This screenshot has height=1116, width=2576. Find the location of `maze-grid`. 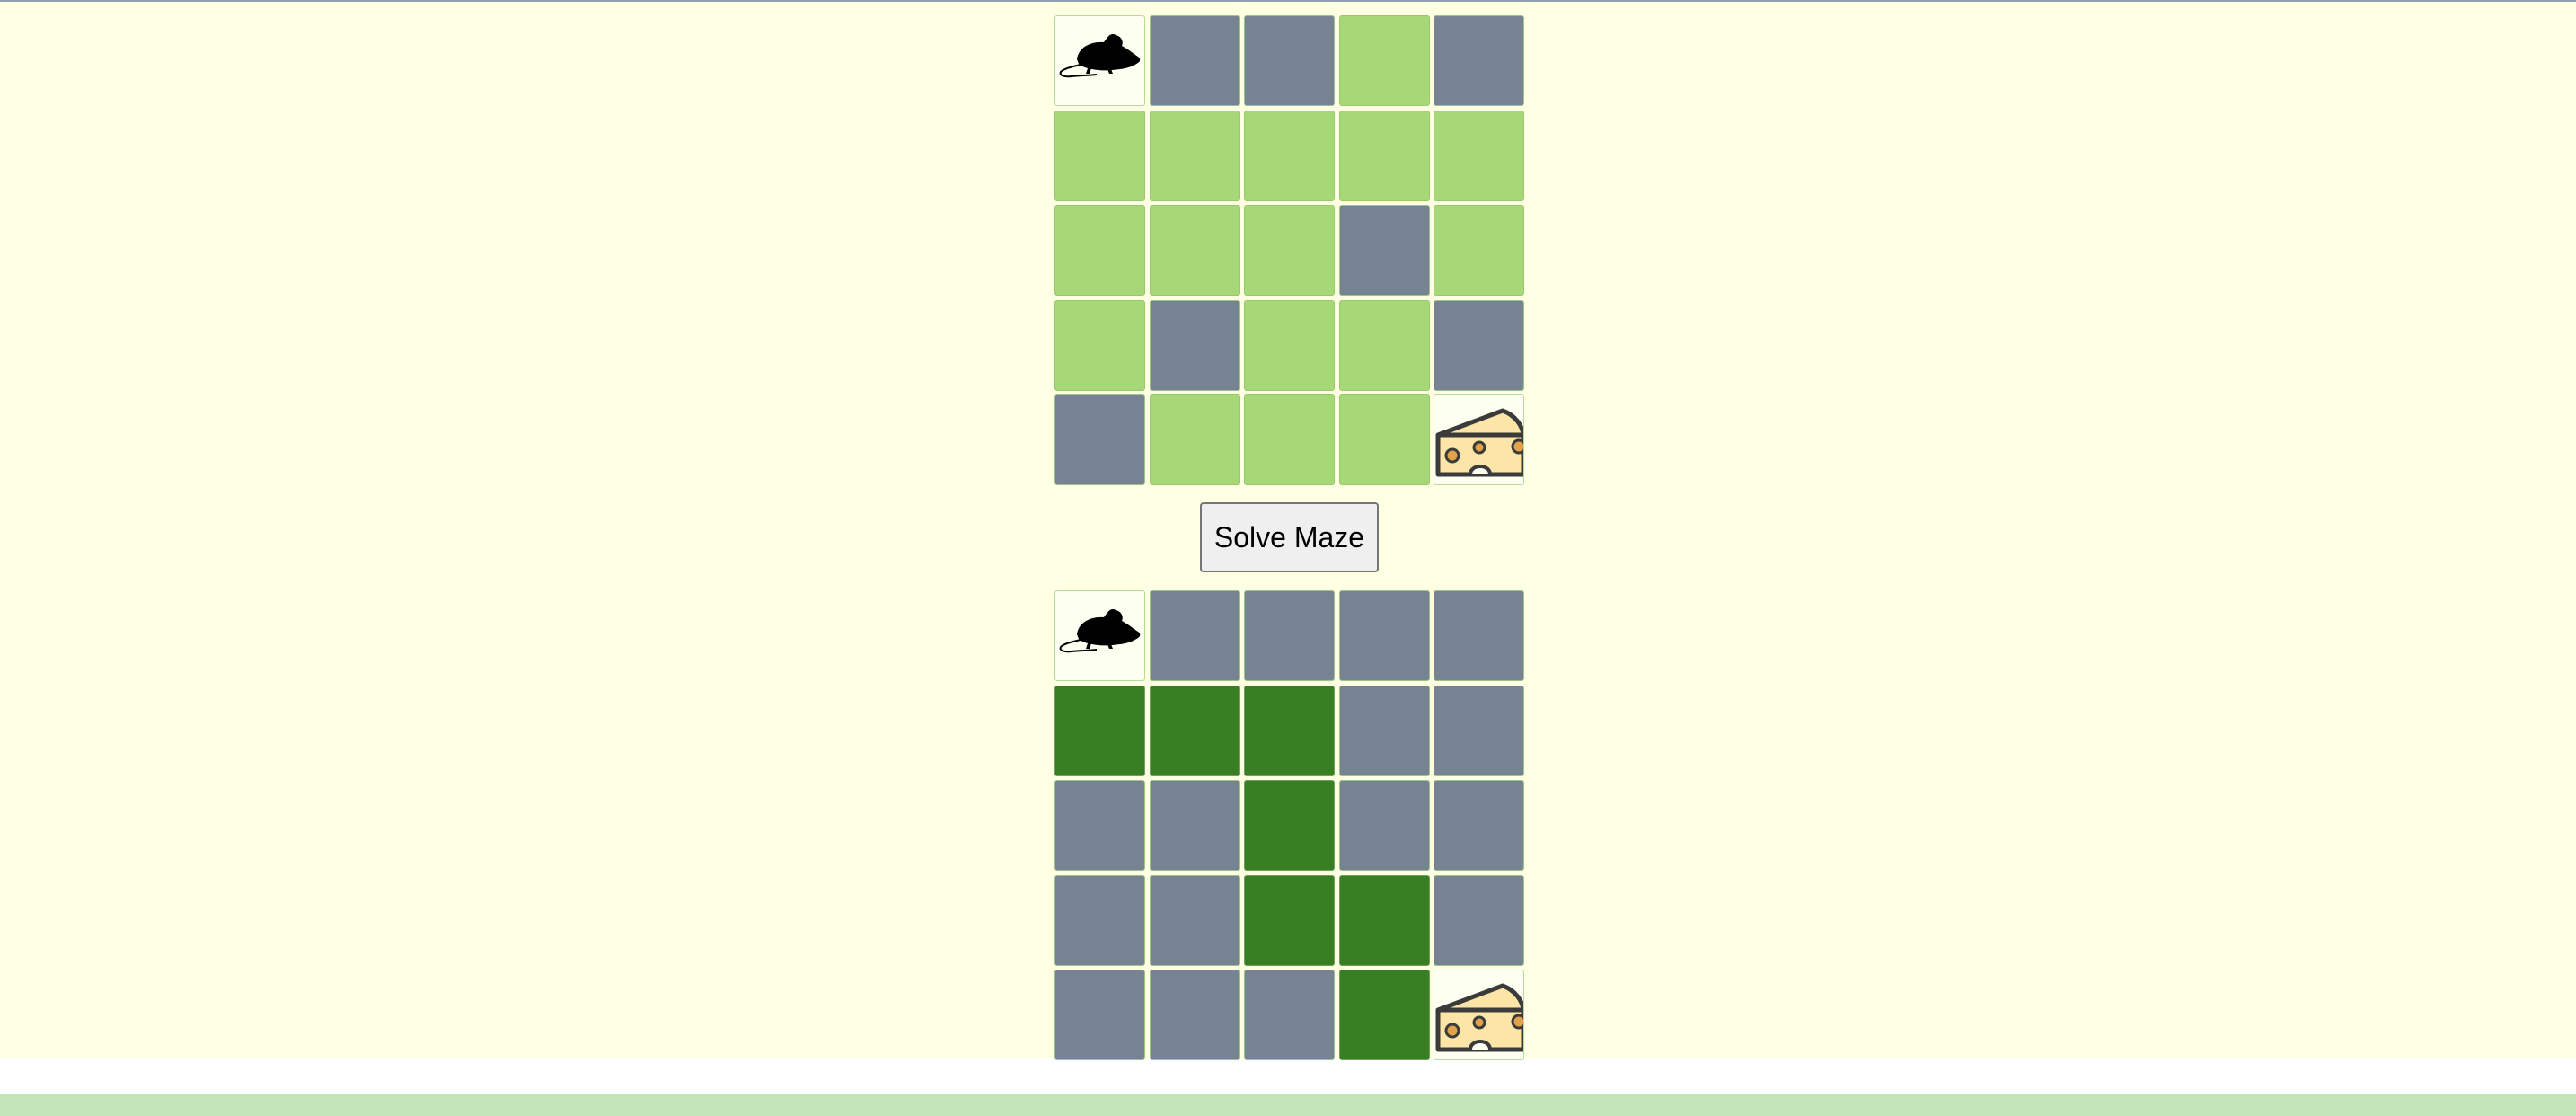

maze-grid is located at coordinates (1289, 250).